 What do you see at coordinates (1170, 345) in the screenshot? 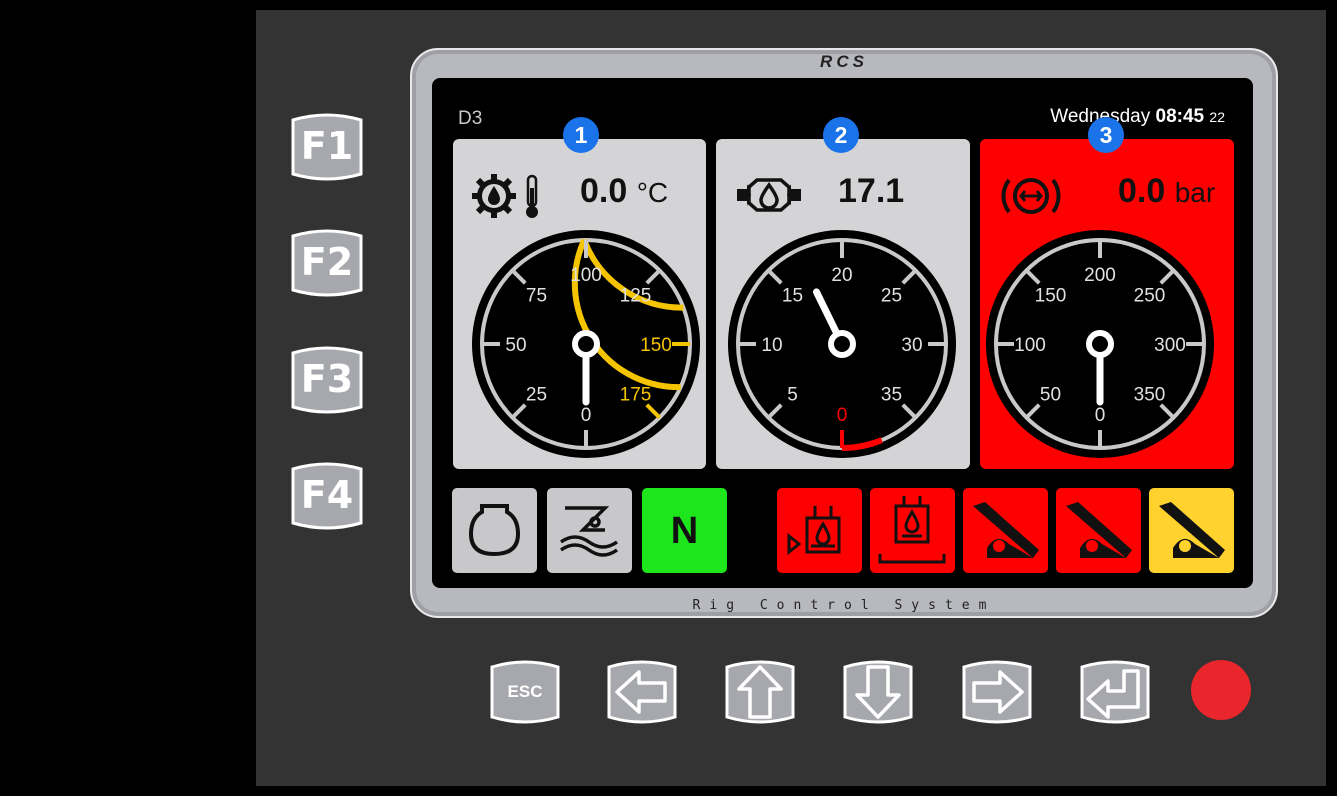
I see `gauge-tick-label: 300` at bounding box center [1170, 345].